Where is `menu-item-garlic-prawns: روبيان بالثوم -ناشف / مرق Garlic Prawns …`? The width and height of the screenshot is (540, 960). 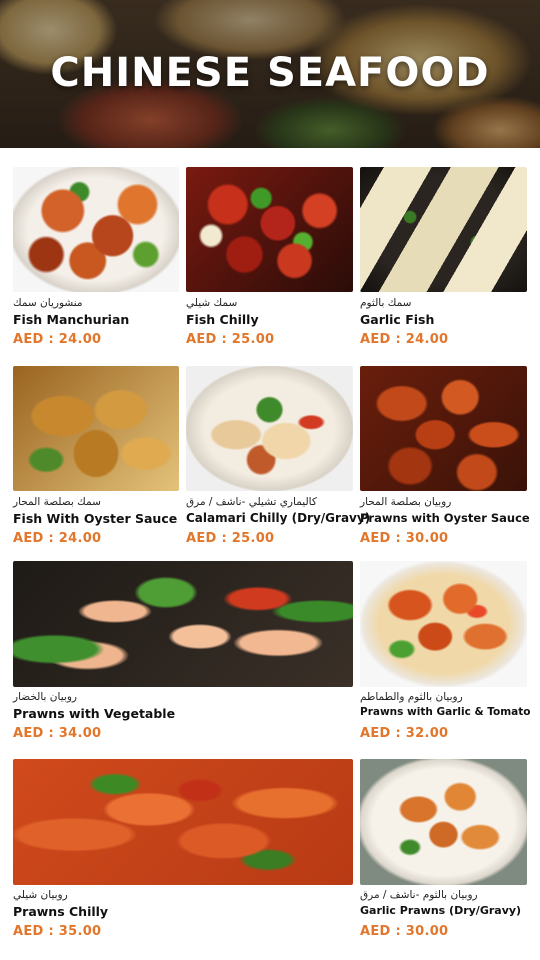
menu-item-garlic-prawns: روبيان بالثوم -ناشف / مرق Garlic Prawns … is located at coordinates (443, 850).